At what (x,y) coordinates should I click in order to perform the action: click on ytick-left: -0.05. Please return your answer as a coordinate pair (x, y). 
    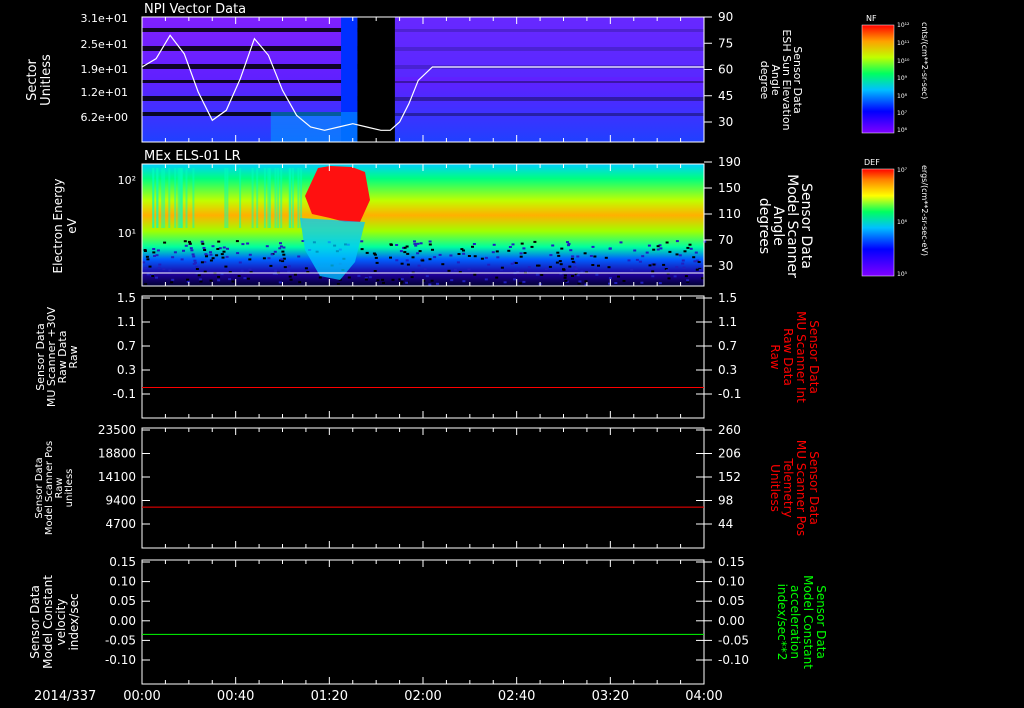
    Looking at the image, I should click on (120, 640).